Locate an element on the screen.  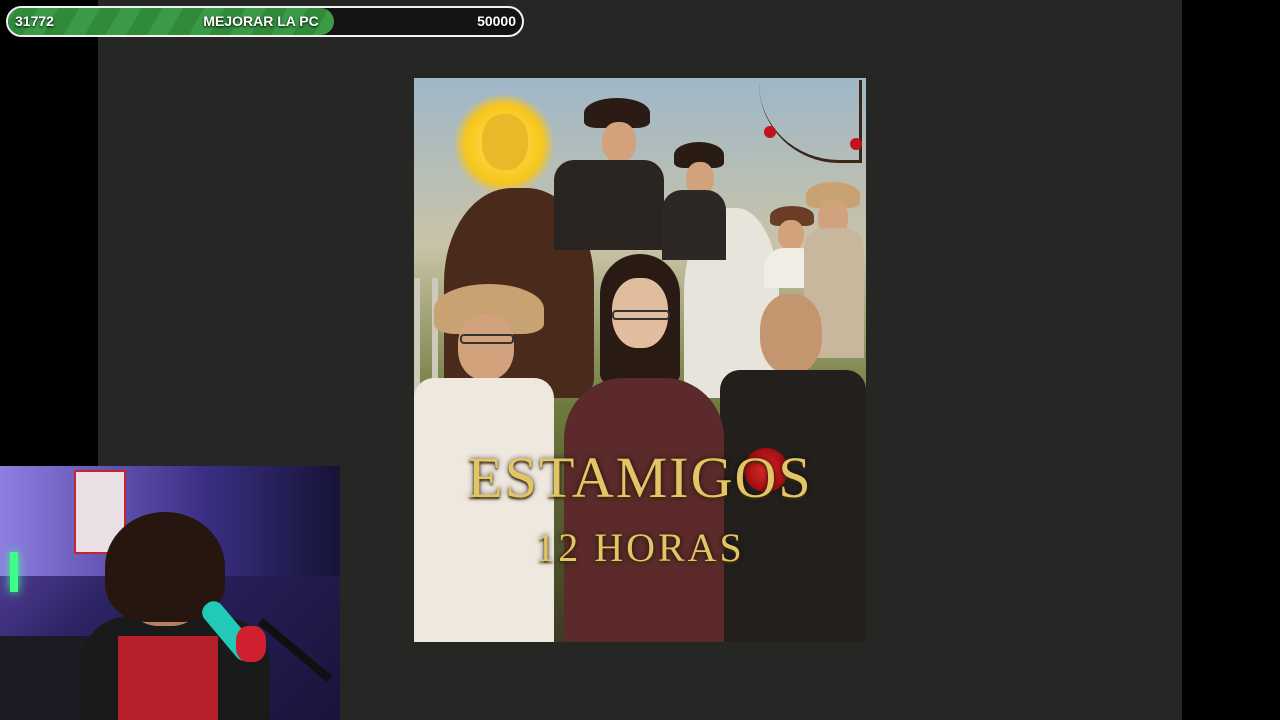
goal-progress-bar: 31772 MEJORAR LA PC 50000 is located at coordinates (265, 21).